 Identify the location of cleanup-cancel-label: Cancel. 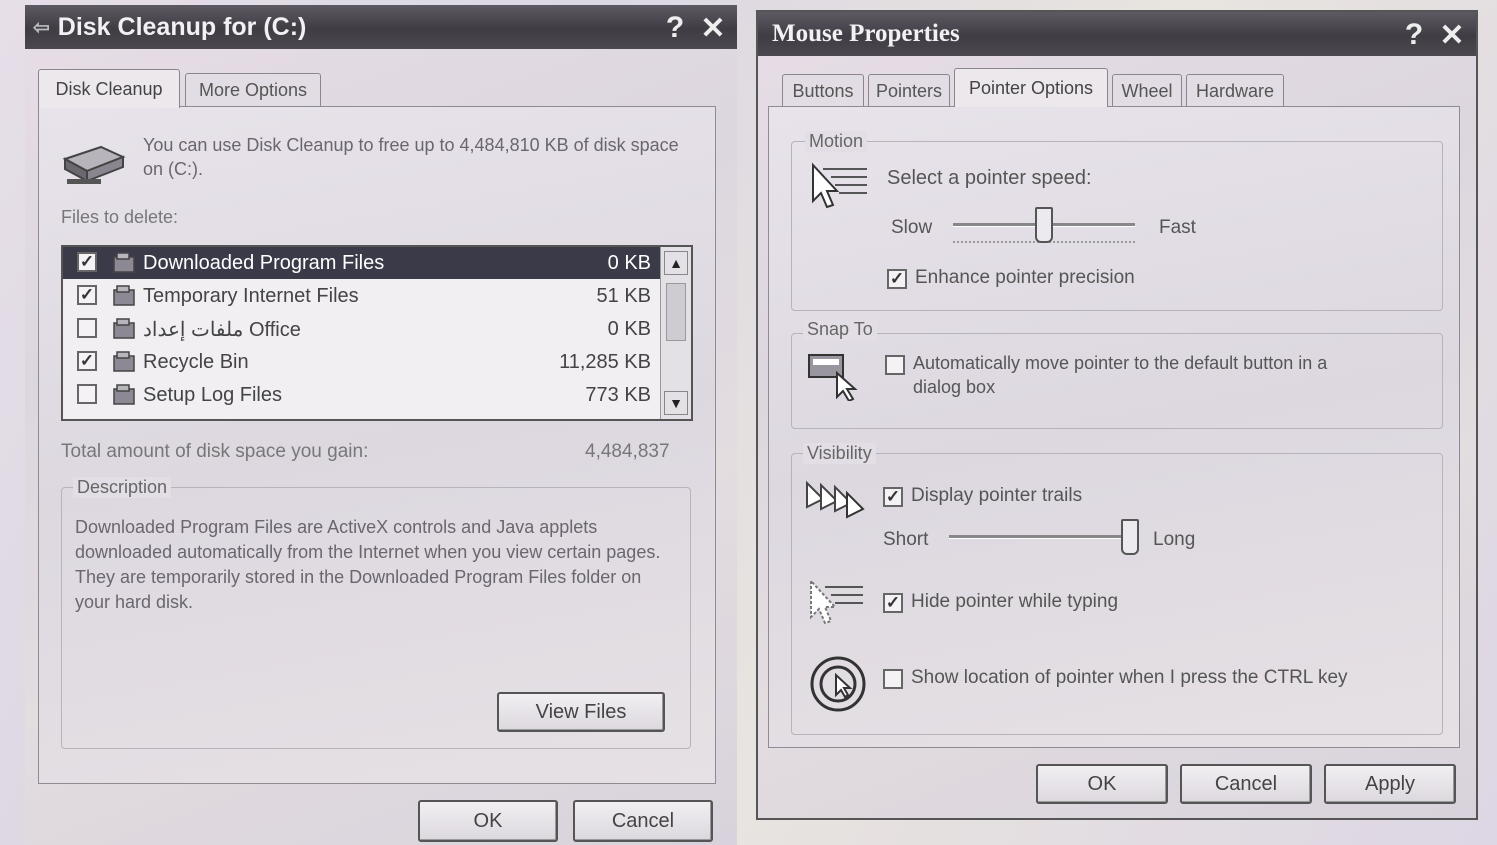
(643, 820).